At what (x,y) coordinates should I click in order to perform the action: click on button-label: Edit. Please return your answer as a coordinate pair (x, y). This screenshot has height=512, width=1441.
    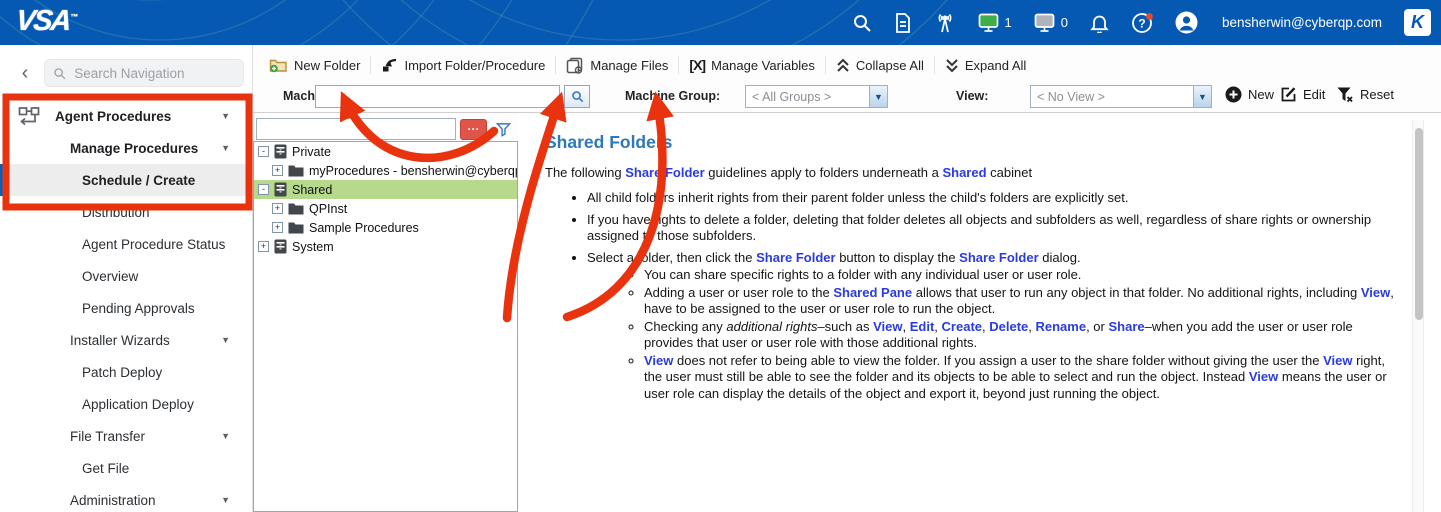
    Looking at the image, I should click on (1314, 94).